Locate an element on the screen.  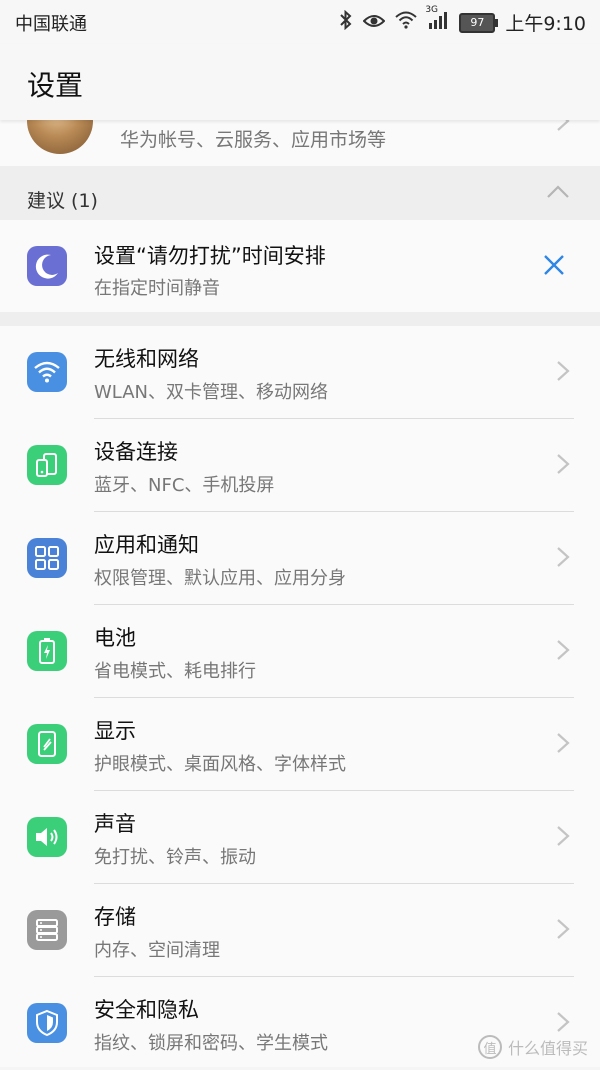
battery-level: 97 is located at coordinates (477, 22).